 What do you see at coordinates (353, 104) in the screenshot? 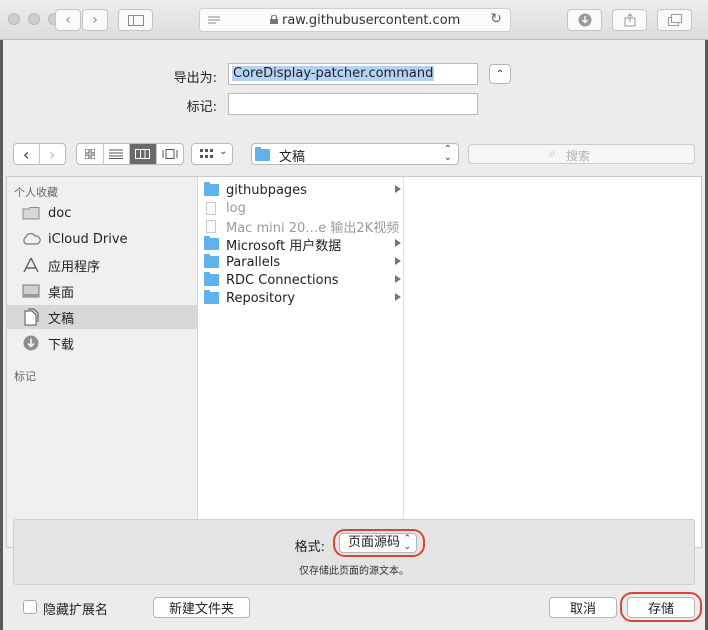
I see `tags-field` at bounding box center [353, 104].